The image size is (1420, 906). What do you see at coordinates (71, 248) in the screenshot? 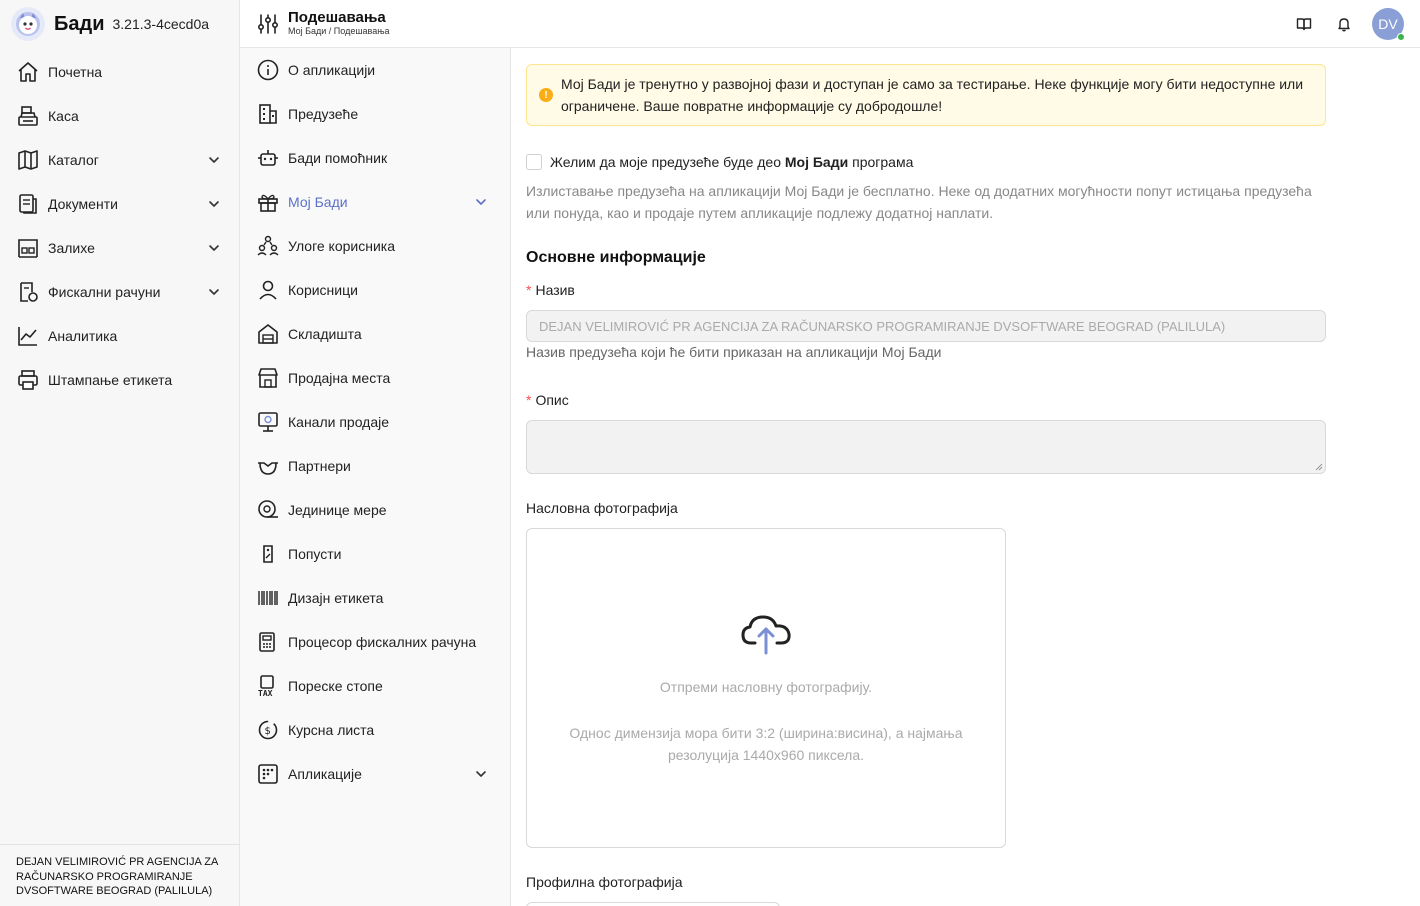
I see `sidebar-item-label: Залихе` at bounding box center [71, 248].